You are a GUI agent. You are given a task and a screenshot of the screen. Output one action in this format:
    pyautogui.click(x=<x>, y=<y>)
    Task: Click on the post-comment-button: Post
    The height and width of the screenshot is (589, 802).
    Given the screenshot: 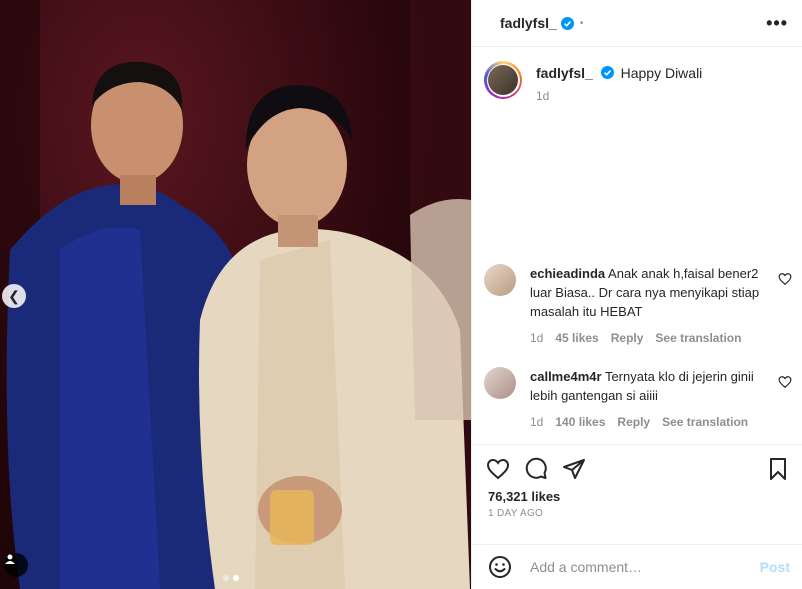 What is the action you would take?
    pyautogui.click(x=775, y=567)
    